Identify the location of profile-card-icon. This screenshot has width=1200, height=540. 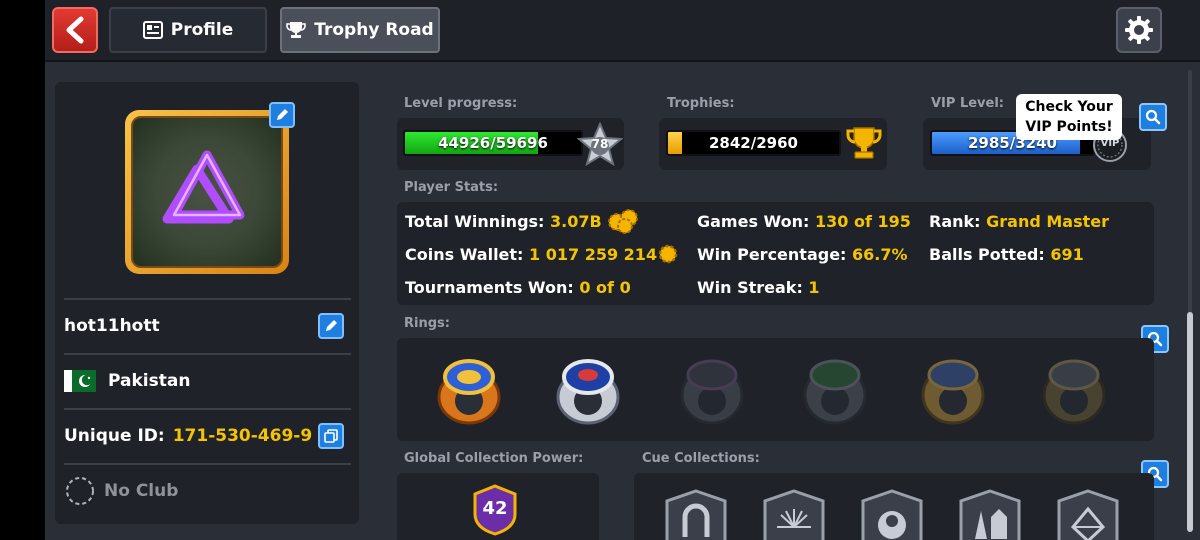
(152, 30).